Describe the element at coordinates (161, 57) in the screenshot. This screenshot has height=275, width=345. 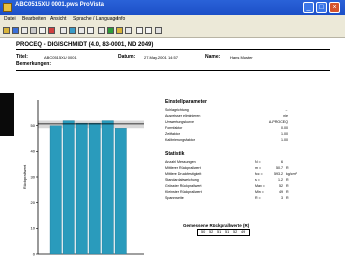
I see `date-value: 27.May.2001 14:57` at that location.